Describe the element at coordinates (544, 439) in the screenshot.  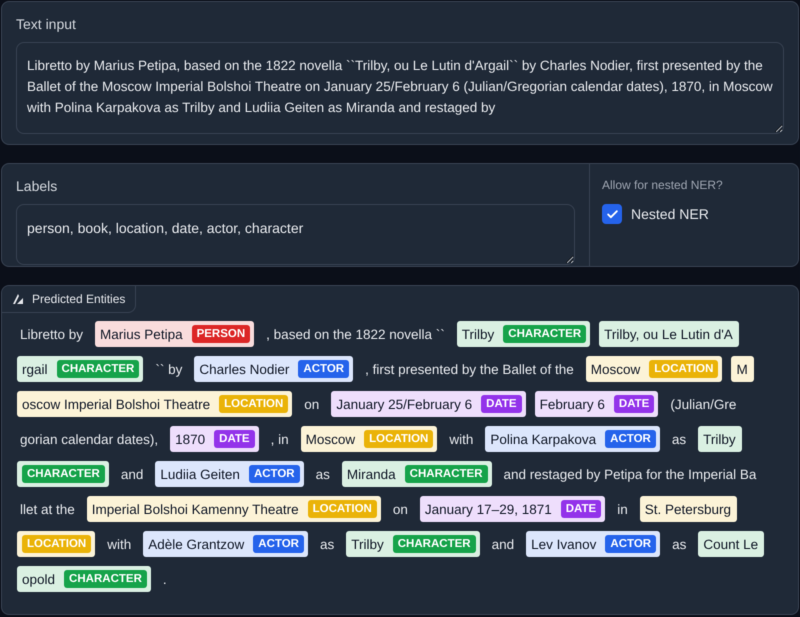
I see `entity-text: Polina Karpakova` at that location.